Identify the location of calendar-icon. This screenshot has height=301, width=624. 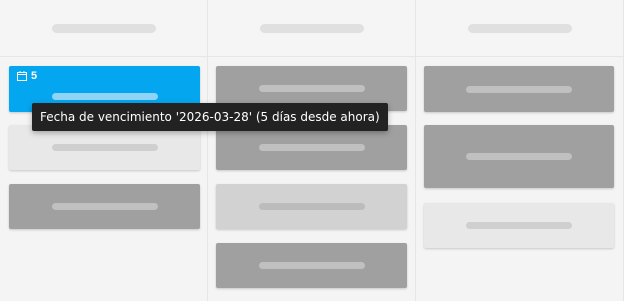
(22, 76).